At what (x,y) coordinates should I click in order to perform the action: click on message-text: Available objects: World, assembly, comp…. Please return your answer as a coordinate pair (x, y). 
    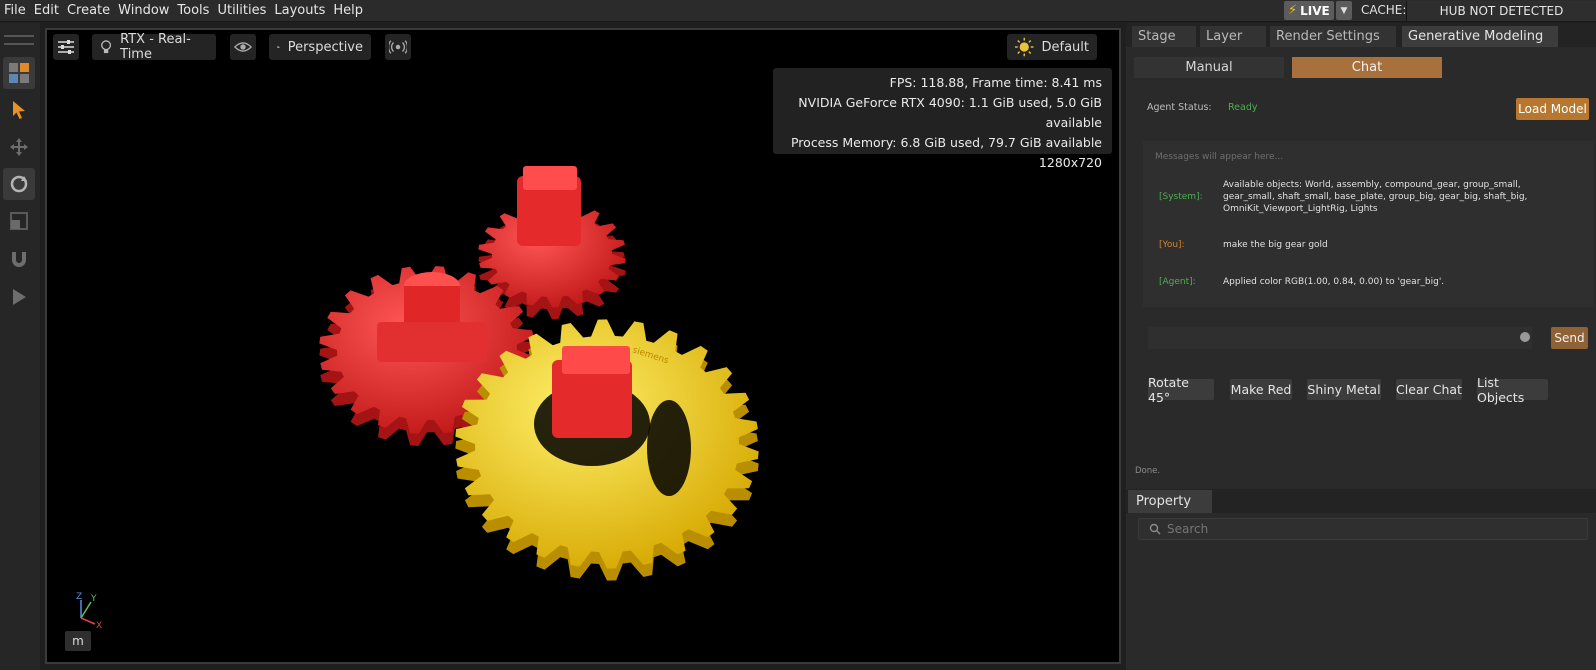
    Looking at the image, I should click on (1375, 197).